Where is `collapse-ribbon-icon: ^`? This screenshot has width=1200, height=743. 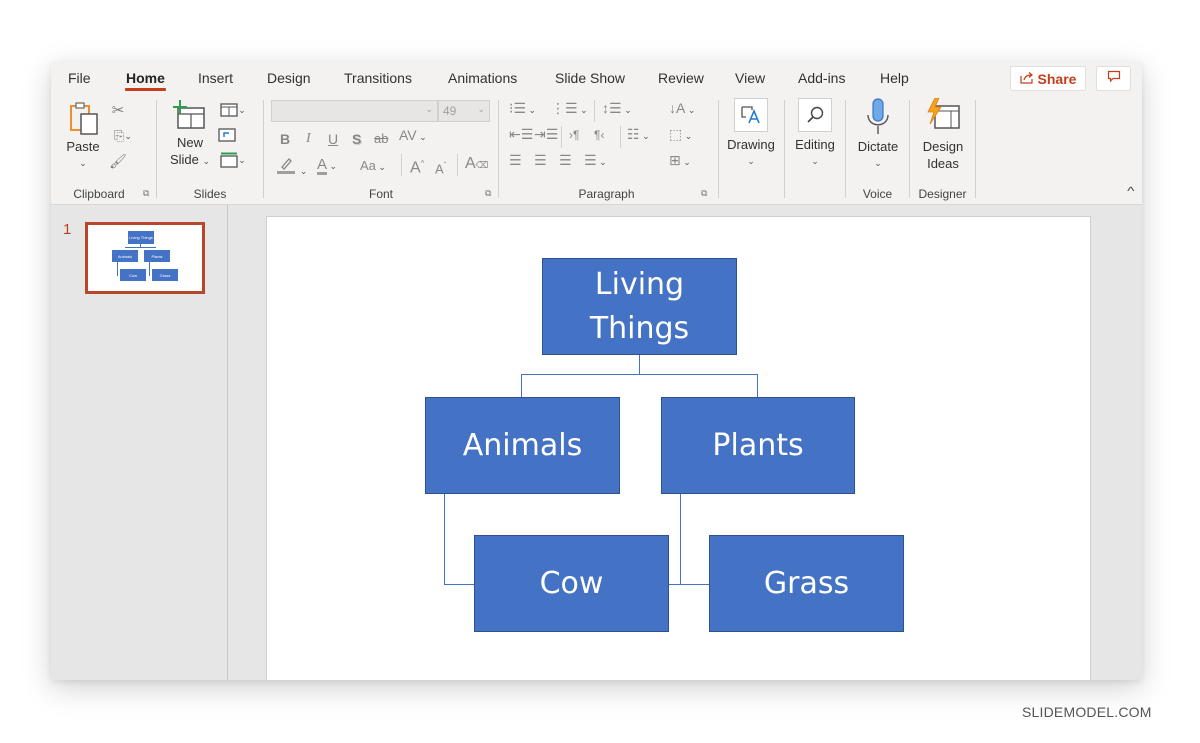 collapse-ribbon-icon: ^ is located at coordinates (1131, 191).